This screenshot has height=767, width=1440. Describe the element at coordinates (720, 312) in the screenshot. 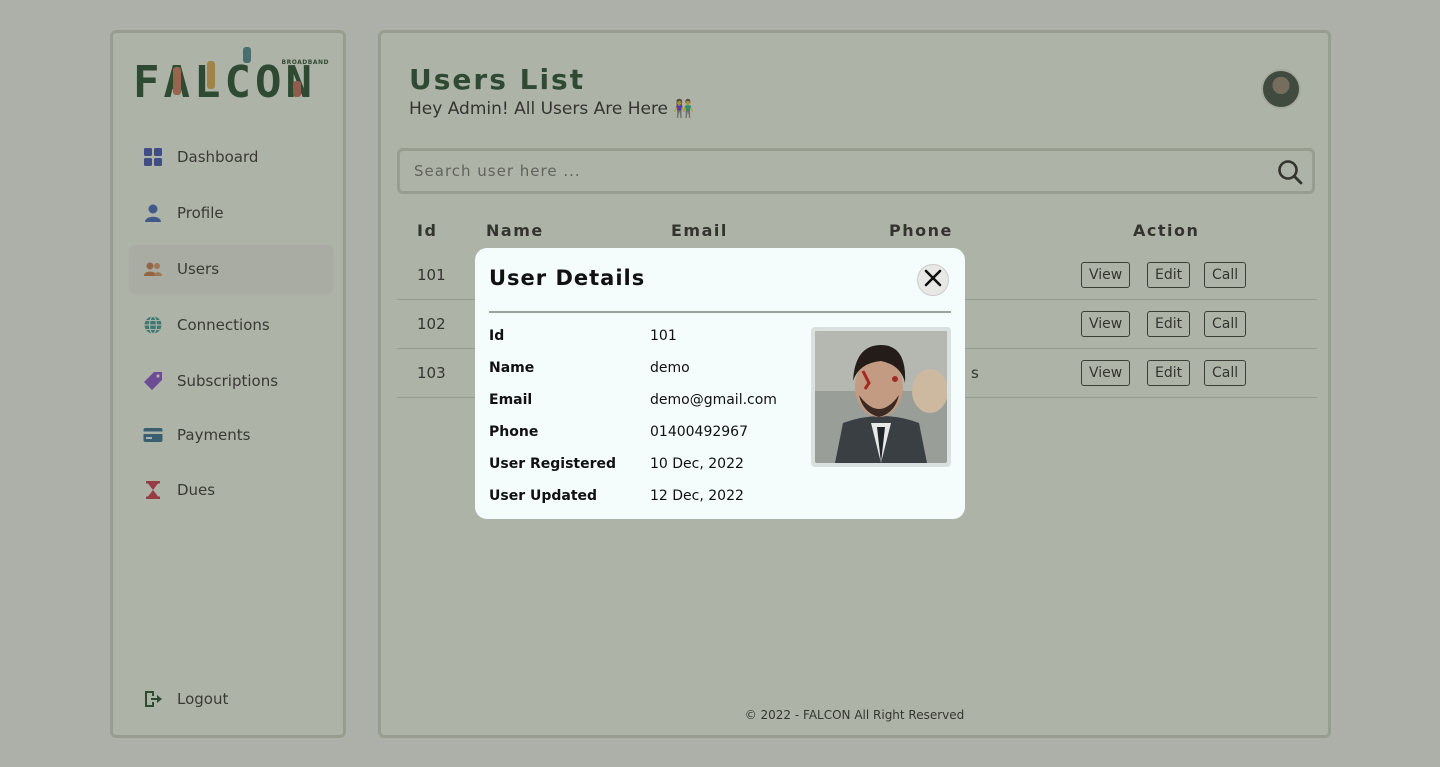

I see `modal-divider` at that location.